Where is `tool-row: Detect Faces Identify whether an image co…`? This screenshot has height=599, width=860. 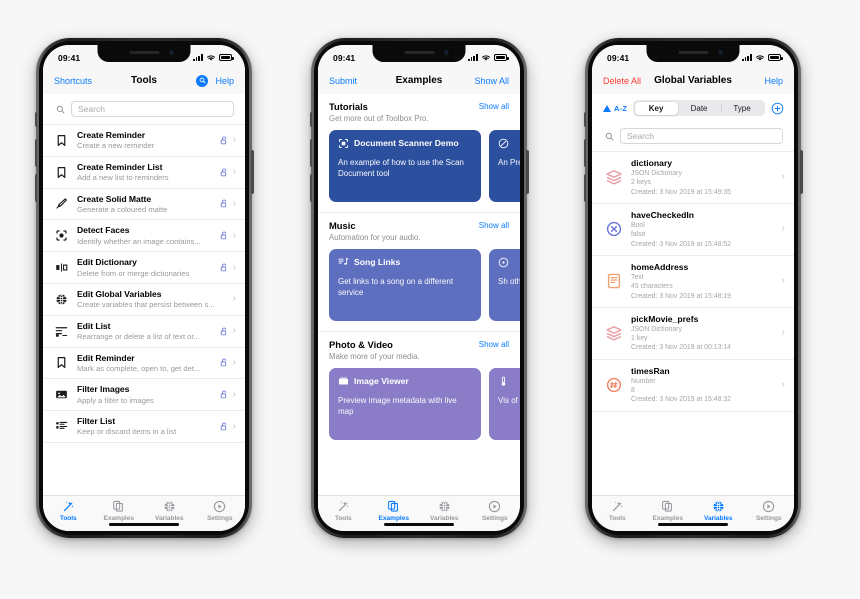
tool-row: Detect Faces Identify whether an image co… is located at coordinates (144, 236).